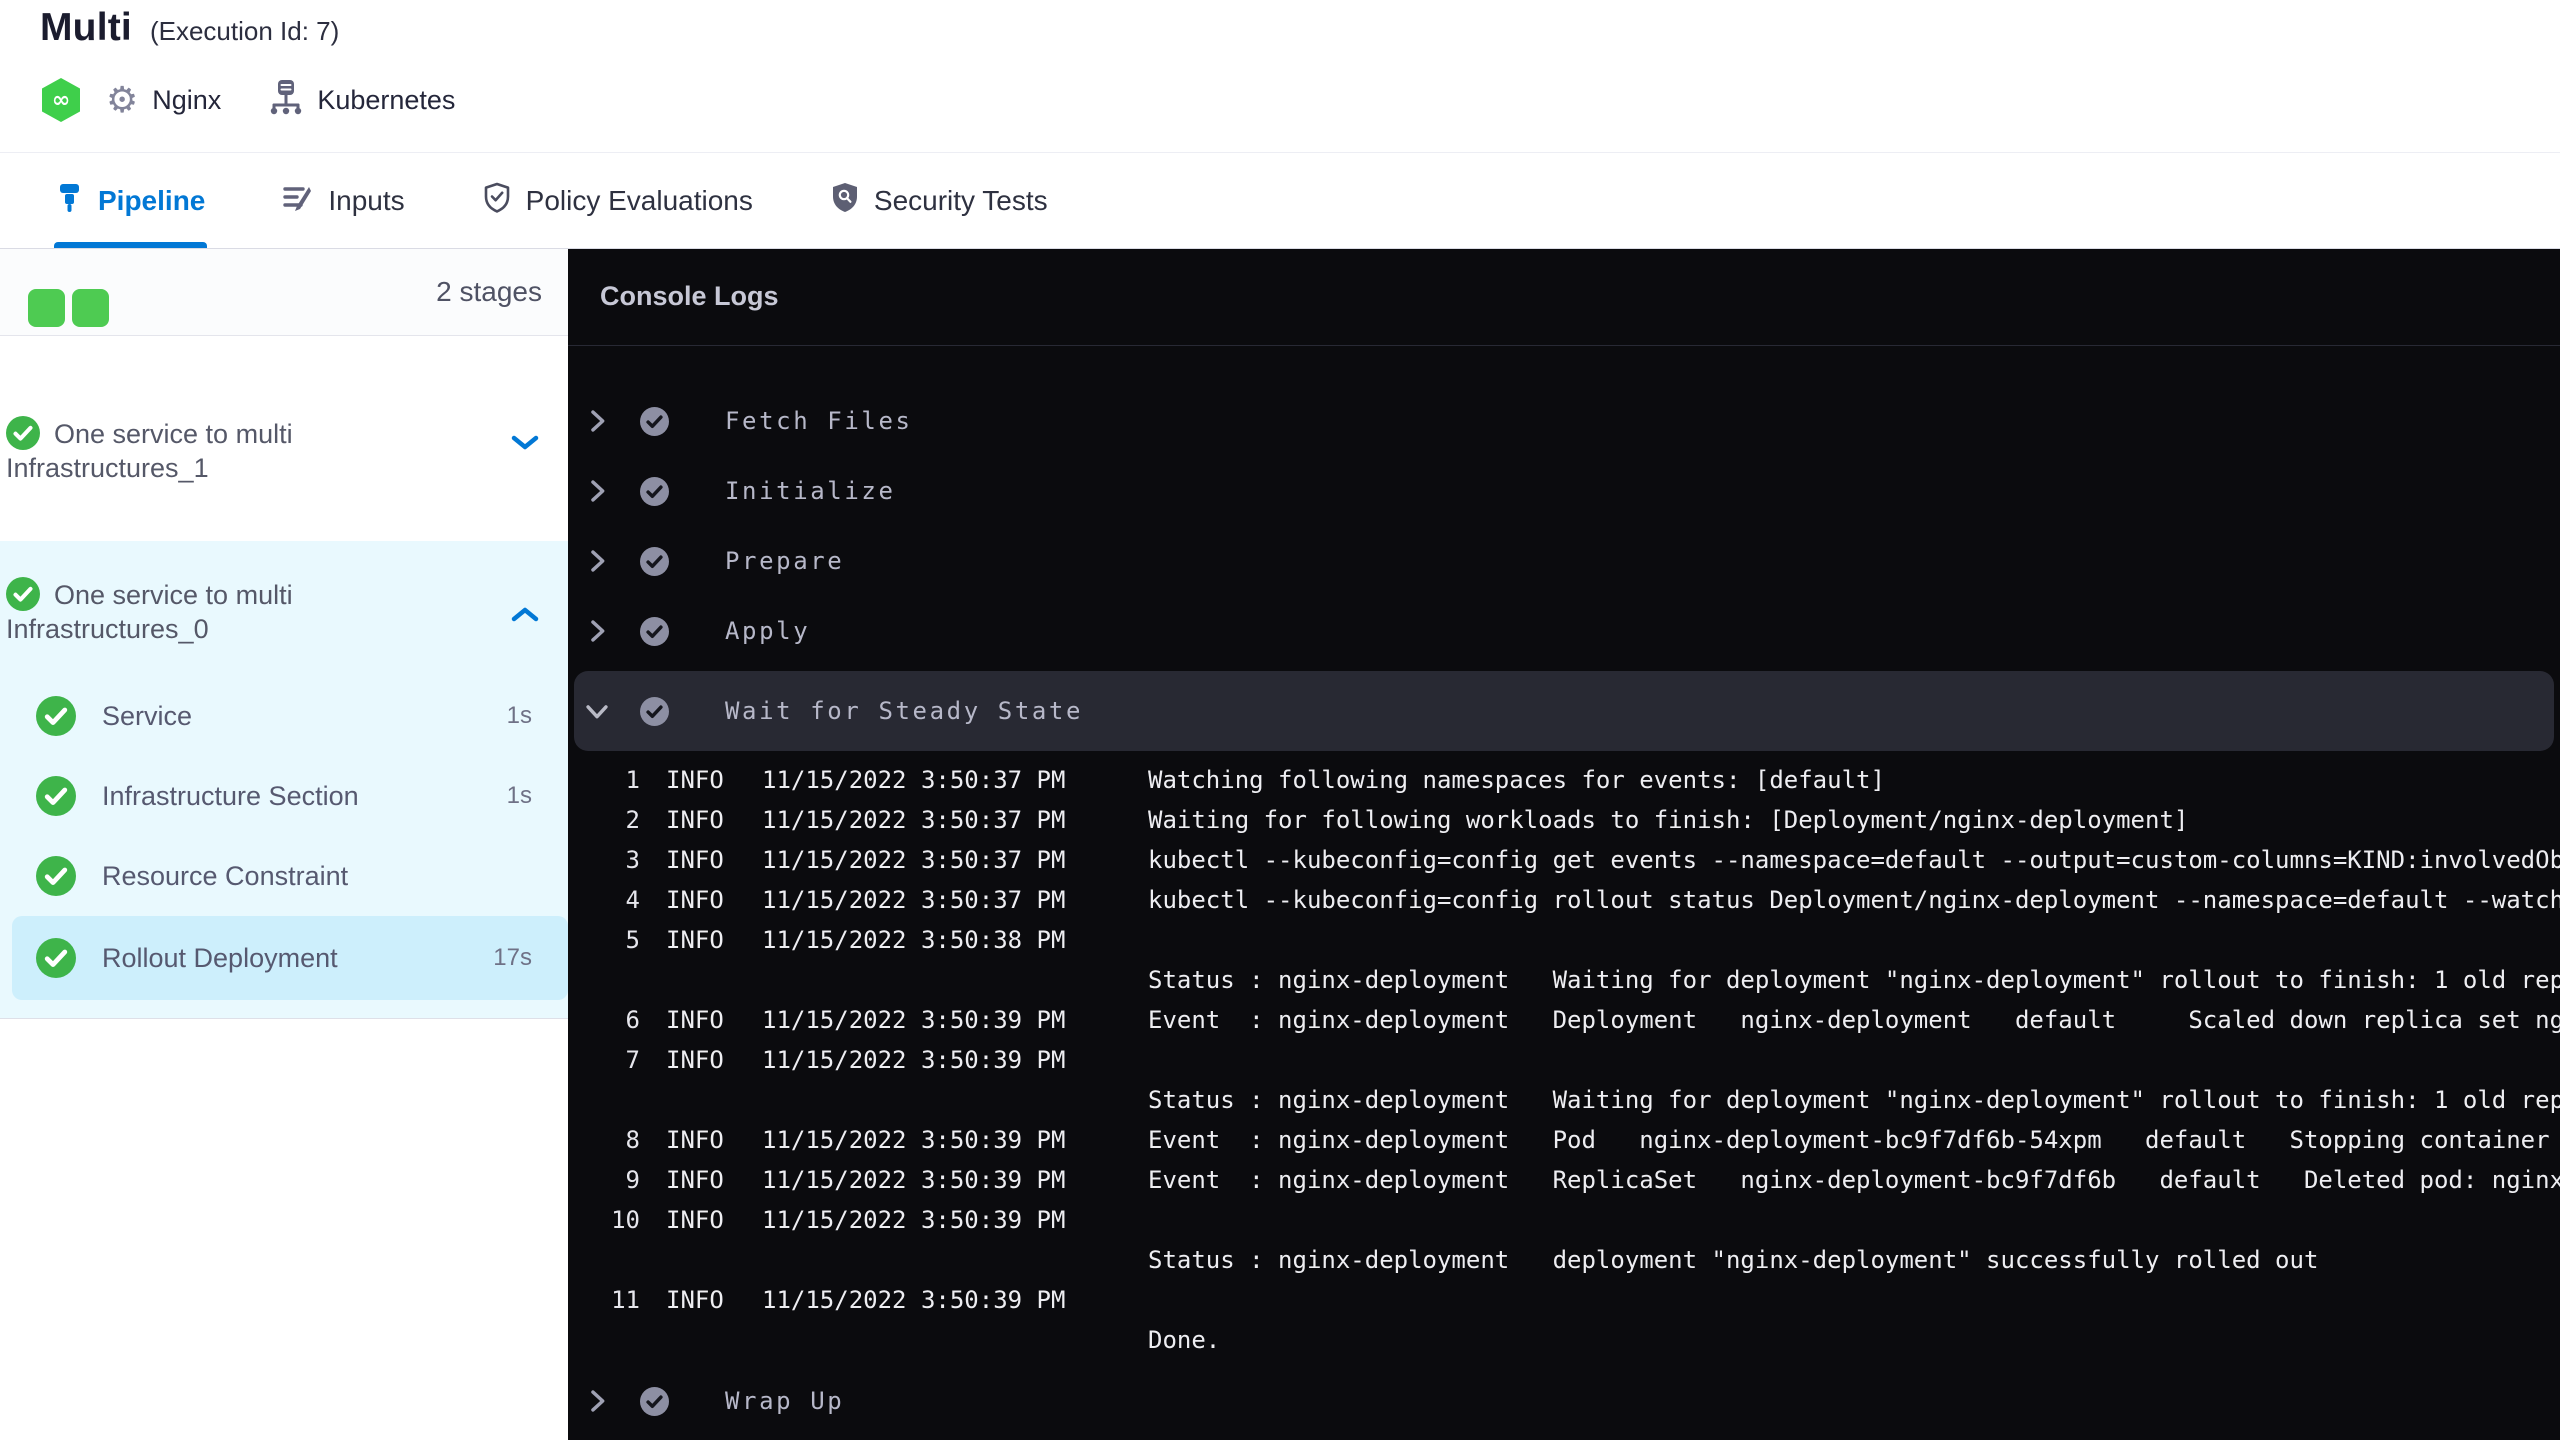 Image resolution: width=2560 pixels, height=1440 pixels. What do you see at coordinates (632, 1180) in the screenshot?
I see `log-line-number: 9` at bounding box center [632, 1180].